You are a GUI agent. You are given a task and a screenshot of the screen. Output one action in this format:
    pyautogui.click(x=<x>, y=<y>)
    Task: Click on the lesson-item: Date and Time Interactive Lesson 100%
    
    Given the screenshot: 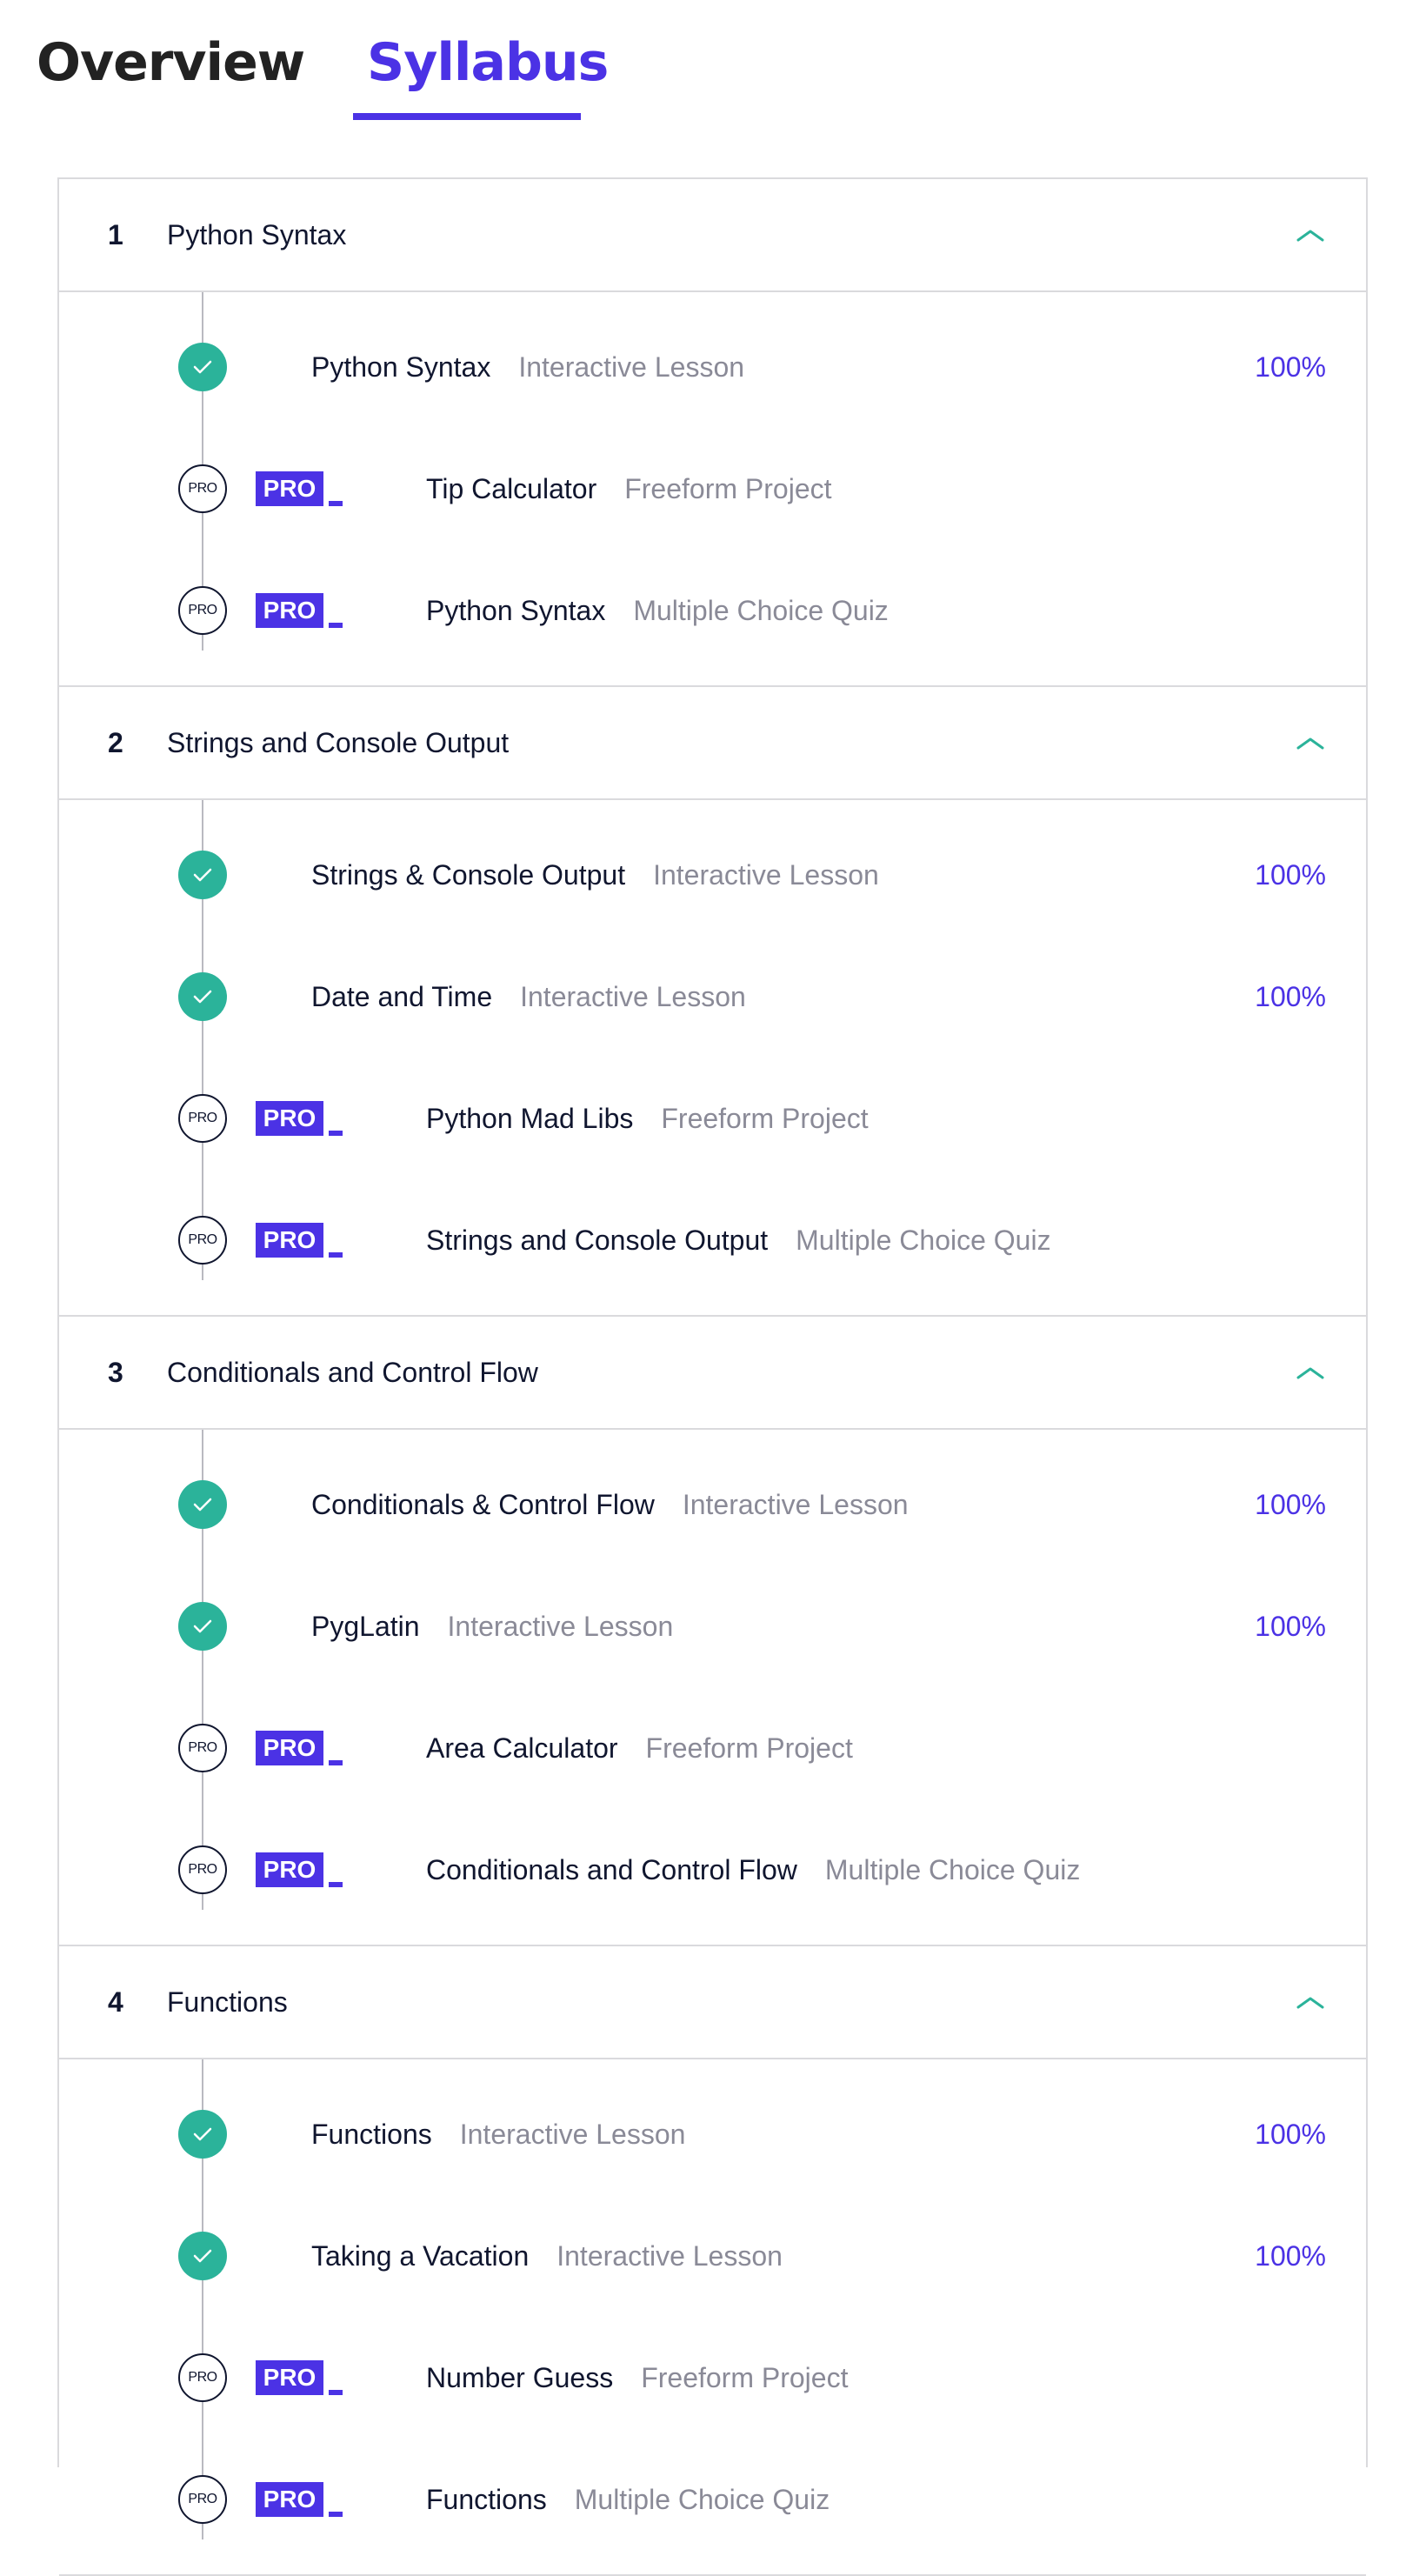 What is the action you would take?
    pyautogui.click(x=712, y=997)
    